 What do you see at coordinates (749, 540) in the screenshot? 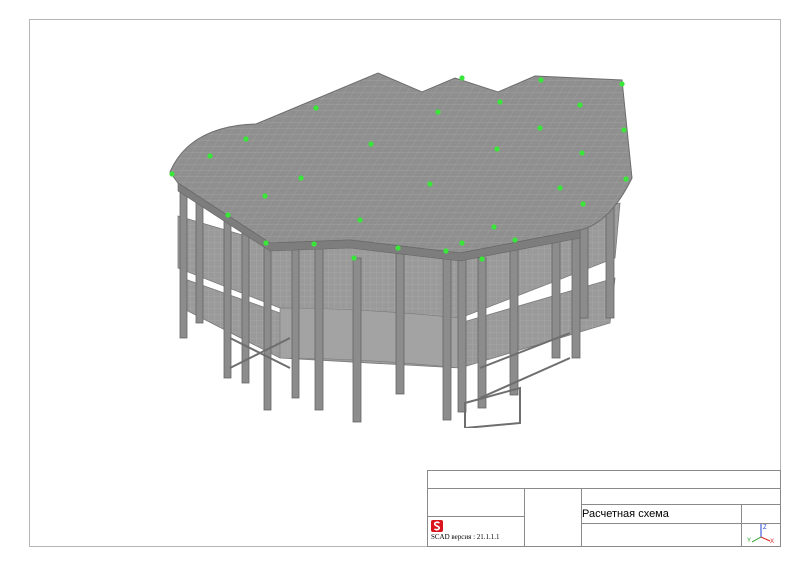
I see `axis-y-label: Y` at bounding box center [749, 540].